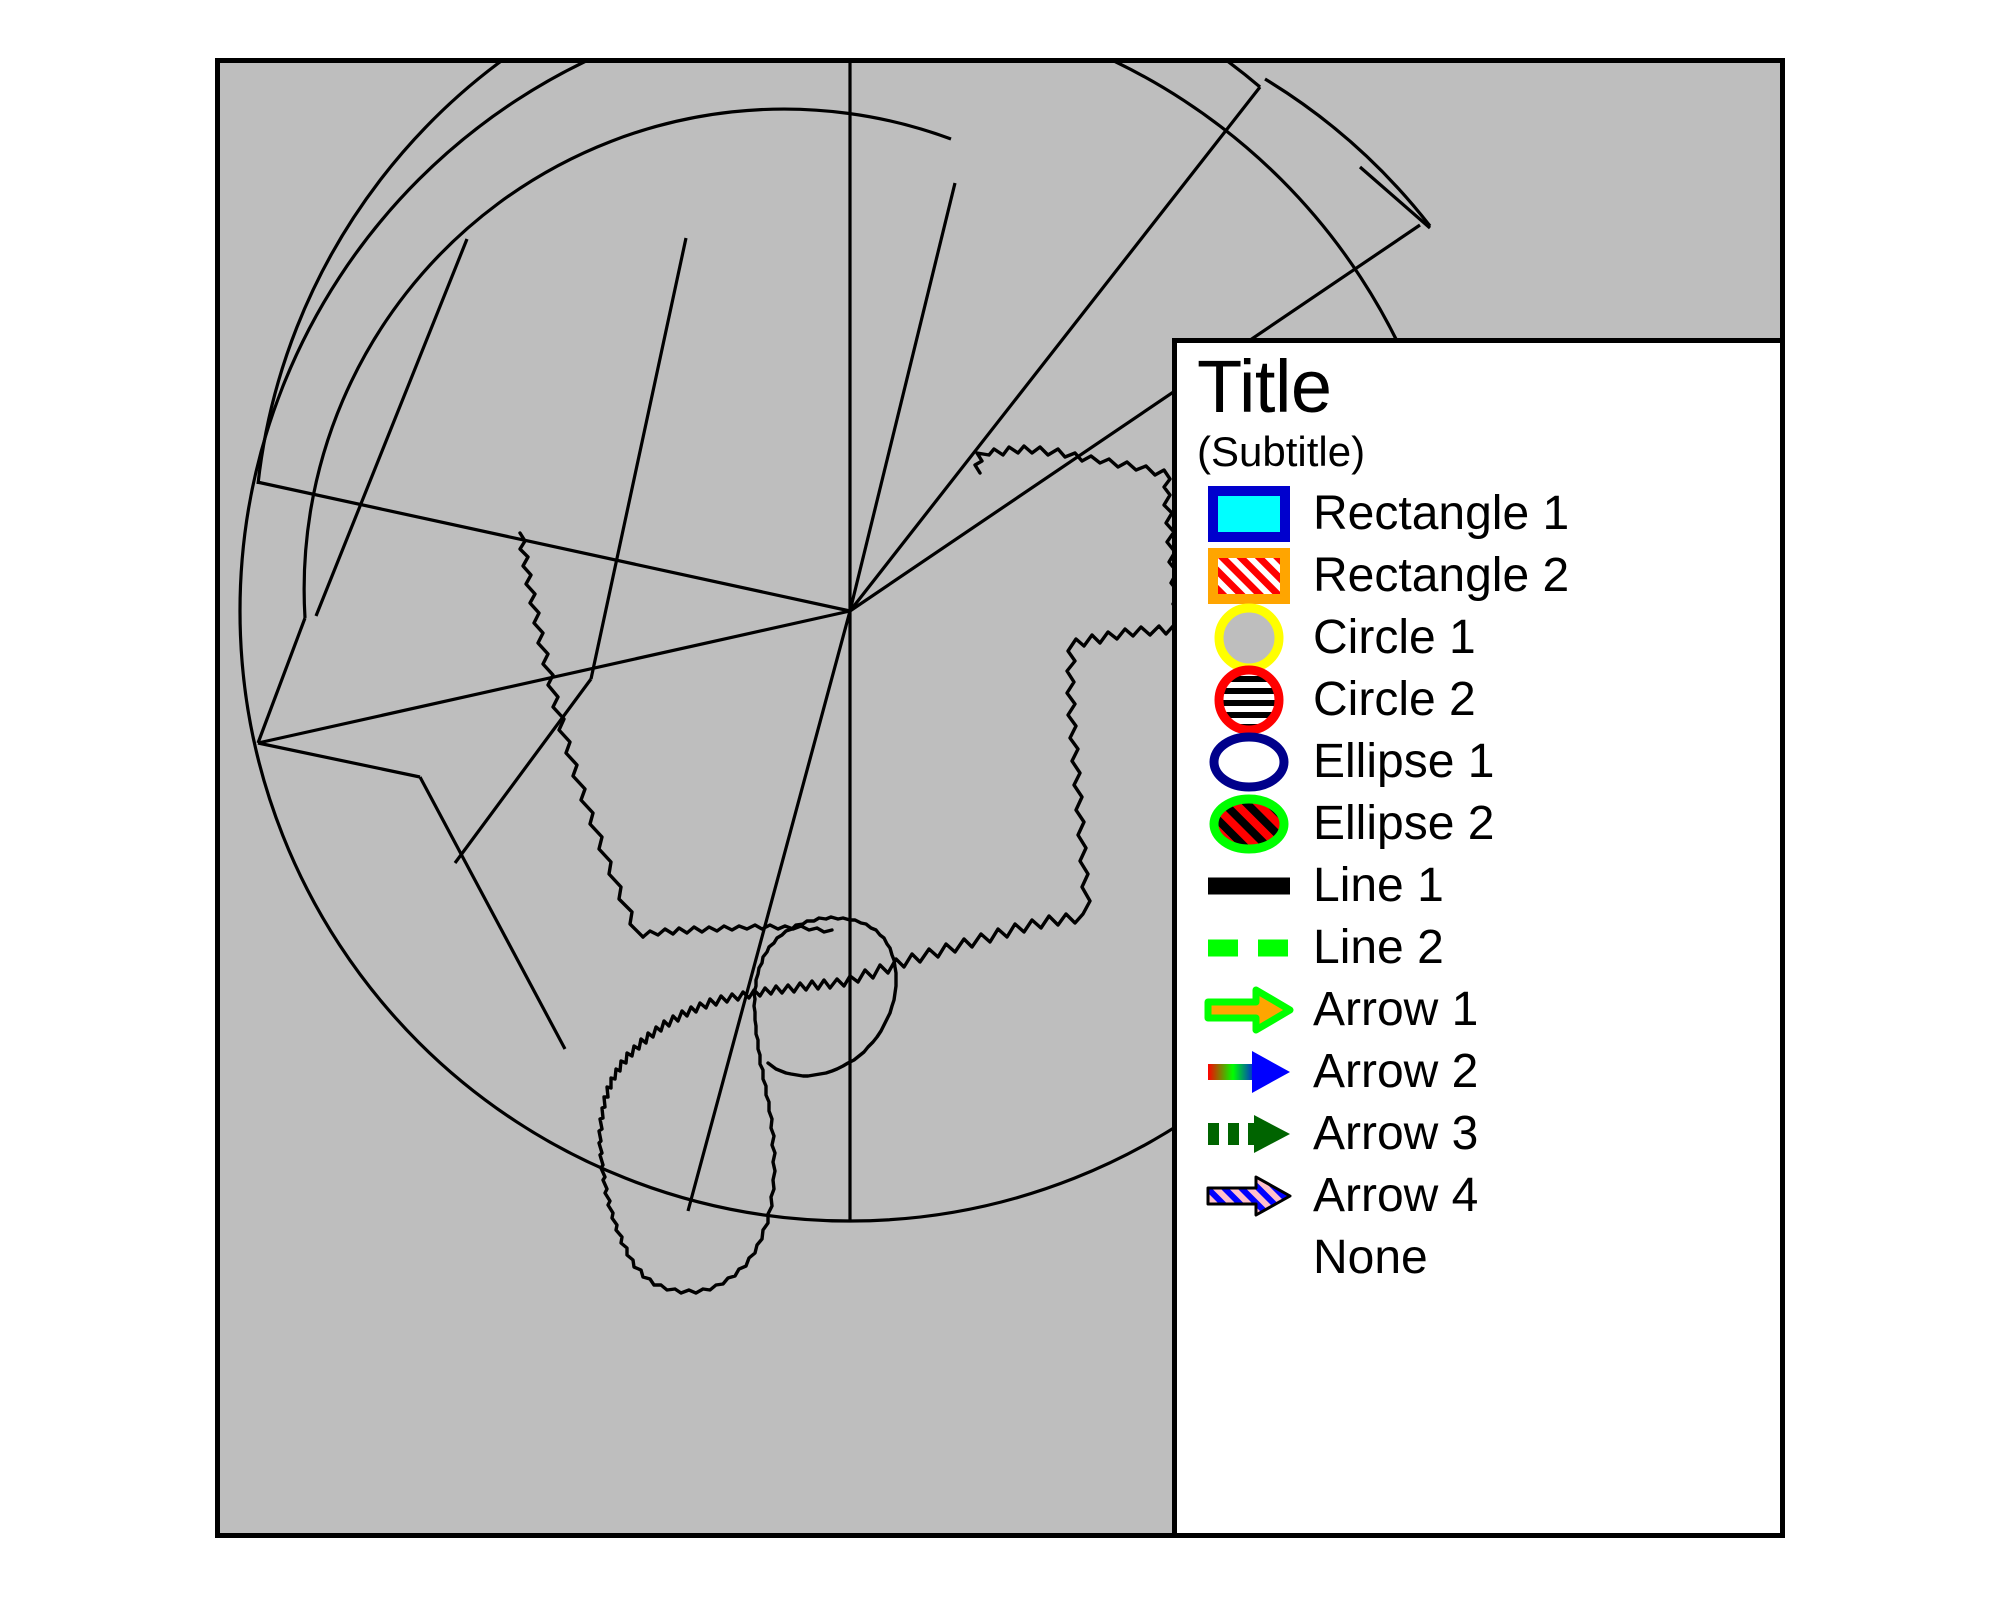 The width and height of the screenshot is (2000, 1600). What do you see at coordinates (1249, 948) in the screenshot?
I see `line-dashed-icon` at bounding box center [1249, 948].